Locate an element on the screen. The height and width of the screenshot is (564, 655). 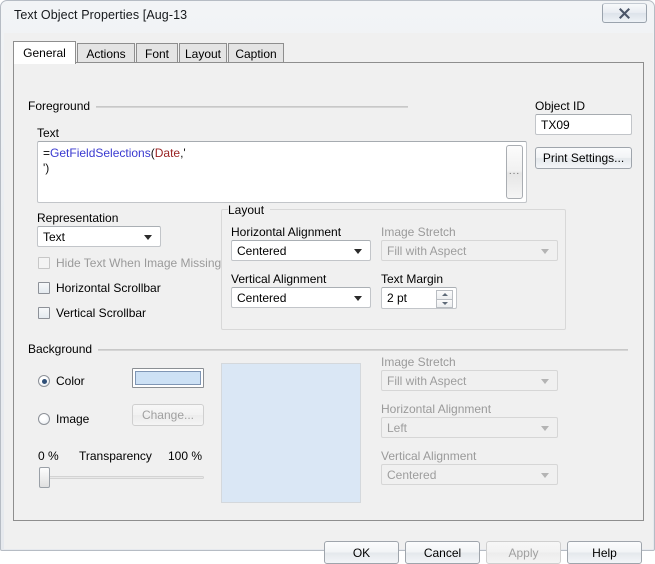
ok-button: OK is located at coordinates (361, 552).